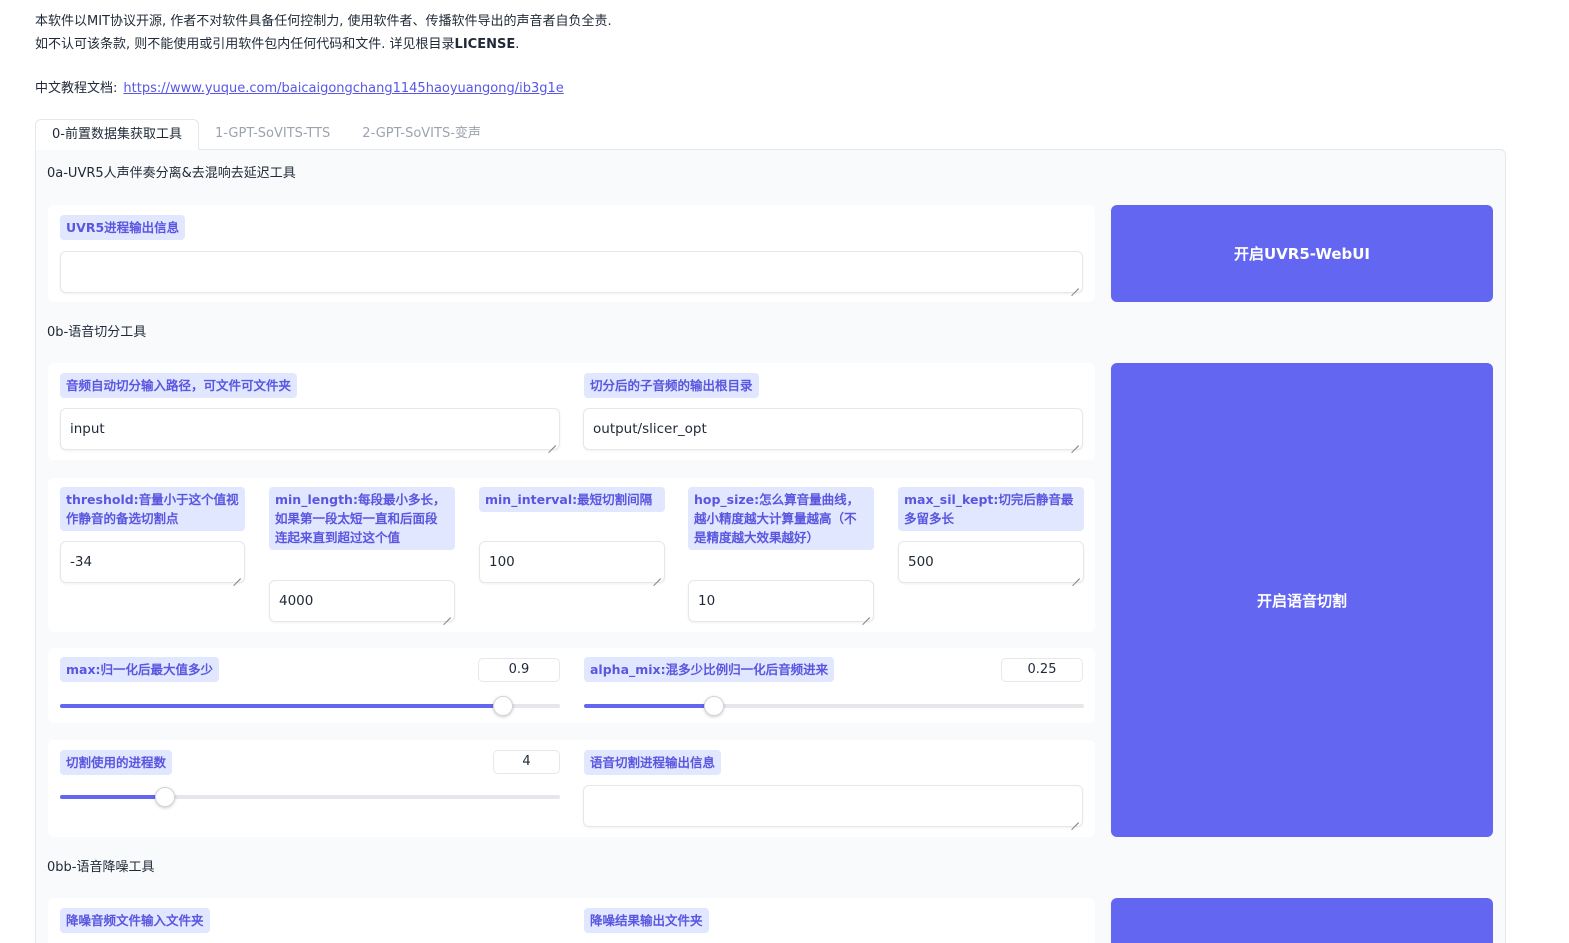  What do you see at coordinates (834, 706) in the screenshot?
I see `alpha-mix-slider` at bounding box center [834, 706].